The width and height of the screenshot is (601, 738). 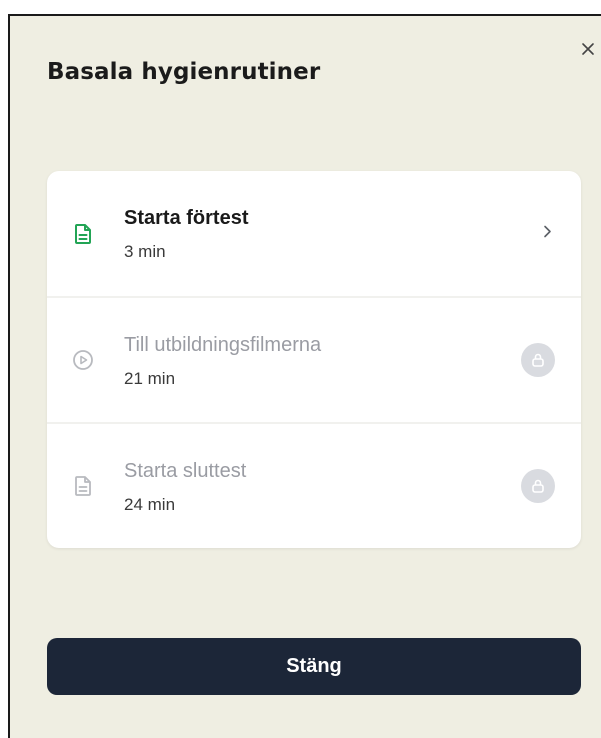 I want to click on step-duration: 24 min, so click(x=150, y=504).